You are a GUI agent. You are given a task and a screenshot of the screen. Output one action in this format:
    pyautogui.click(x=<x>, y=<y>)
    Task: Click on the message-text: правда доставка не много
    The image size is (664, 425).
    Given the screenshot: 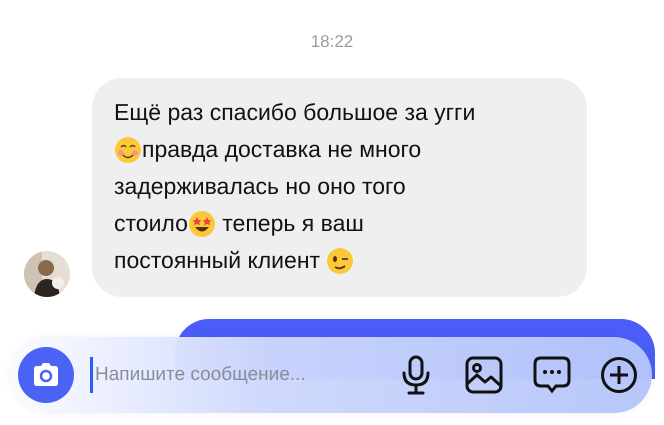 What is the action you would take?
    pyautogui.click(x=282, y=149)
    